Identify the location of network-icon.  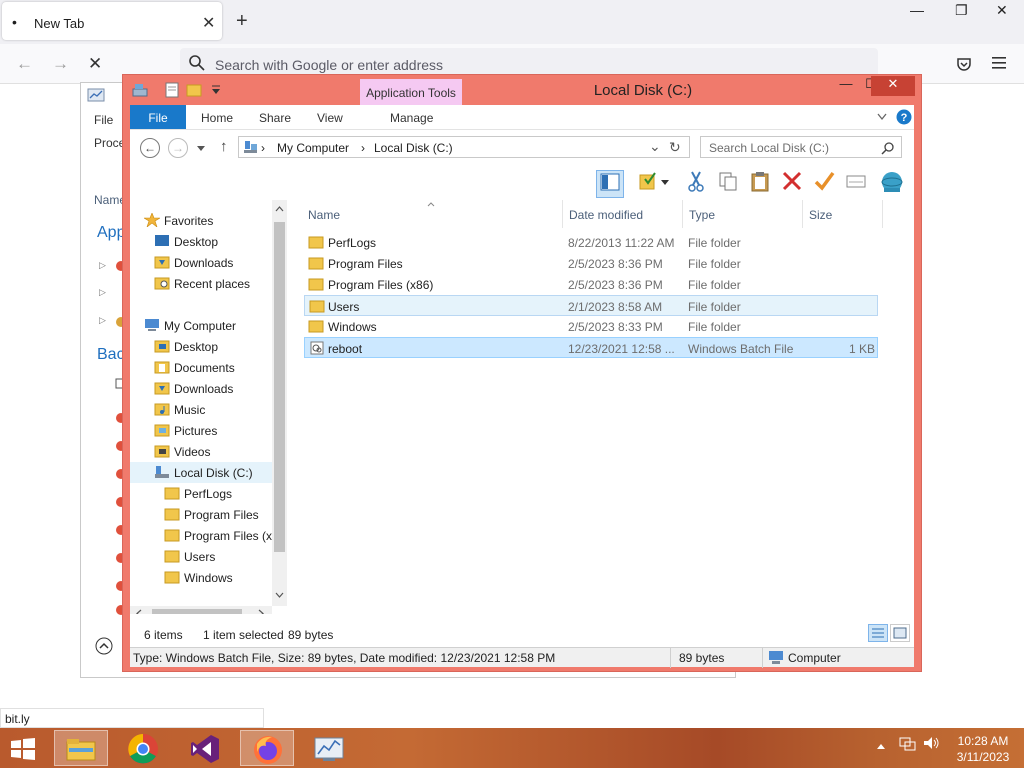
(907, 744).